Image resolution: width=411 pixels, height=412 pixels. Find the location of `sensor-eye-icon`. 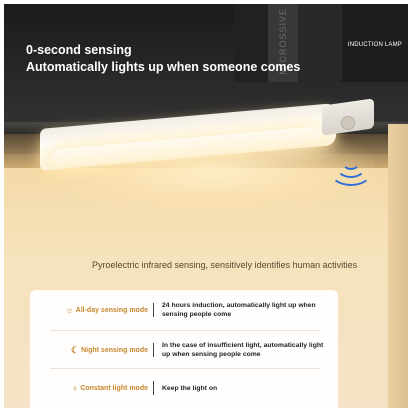

sensor-eye-icon is located at coordinates (348, 123).